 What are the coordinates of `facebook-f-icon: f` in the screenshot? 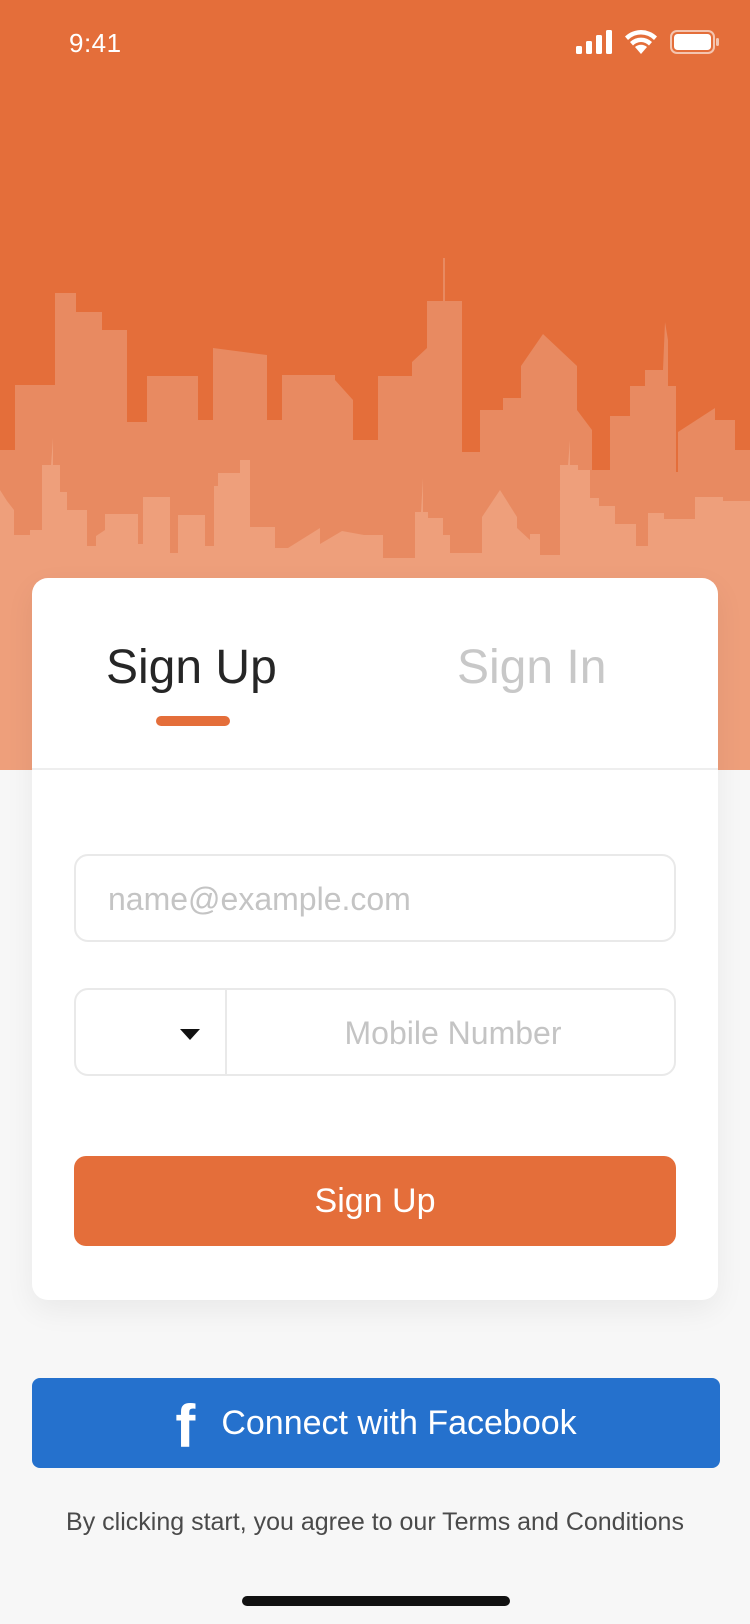 It's located at (185, 1426).